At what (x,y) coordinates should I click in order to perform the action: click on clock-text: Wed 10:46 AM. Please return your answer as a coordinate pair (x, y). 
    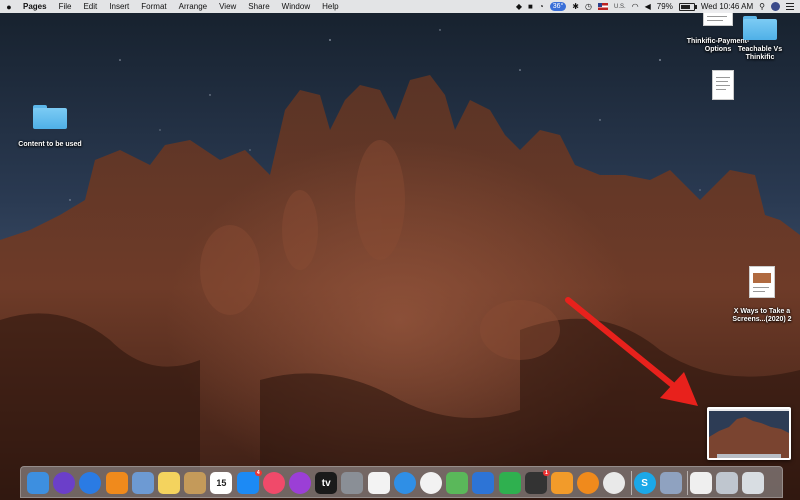
    Looking at the image, I should click on (727, 6).